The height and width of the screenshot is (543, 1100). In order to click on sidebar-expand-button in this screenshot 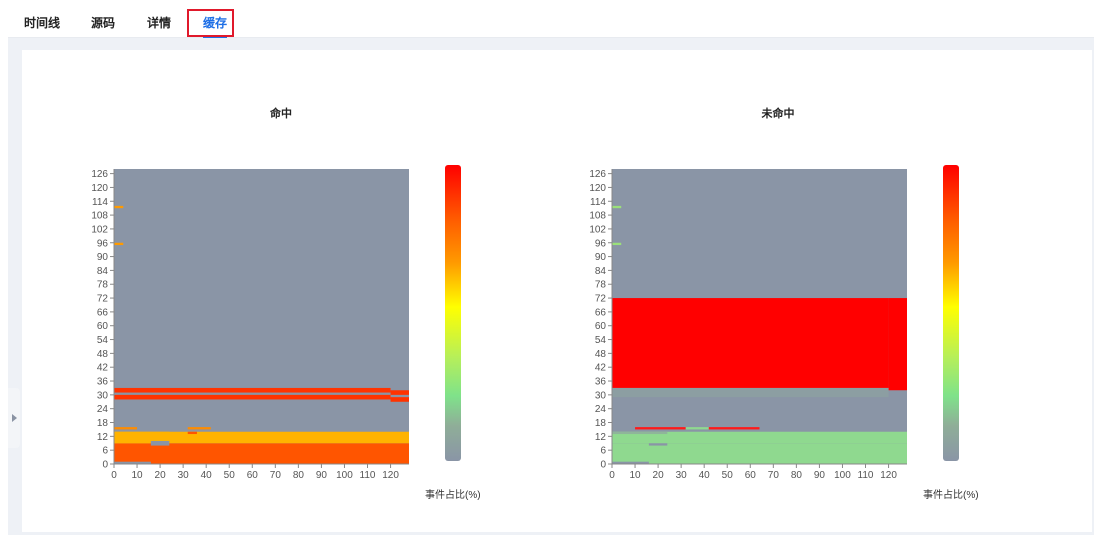, I will do `click(14, 418)`.